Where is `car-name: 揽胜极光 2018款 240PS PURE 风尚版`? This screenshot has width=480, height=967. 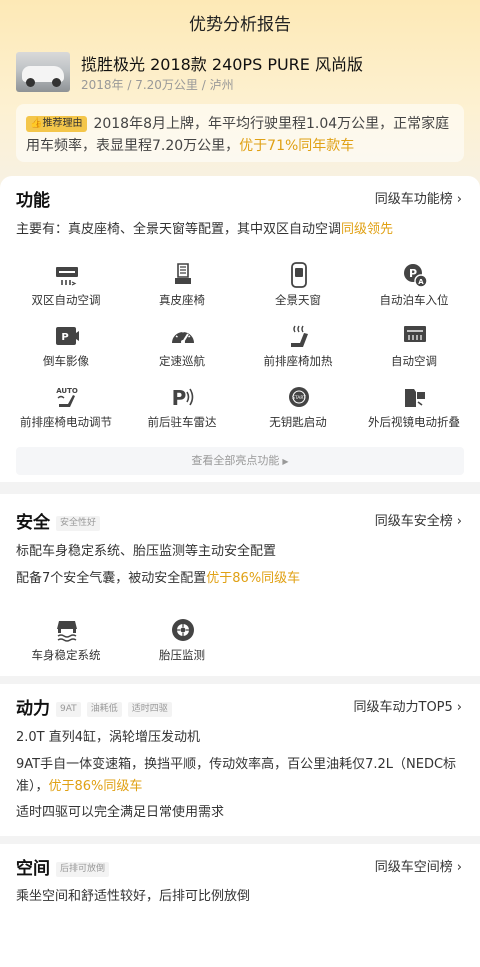 car-name: 揽胜极光 2018款 240PS PURE 风尚版 is located at coordinates (222, 64).